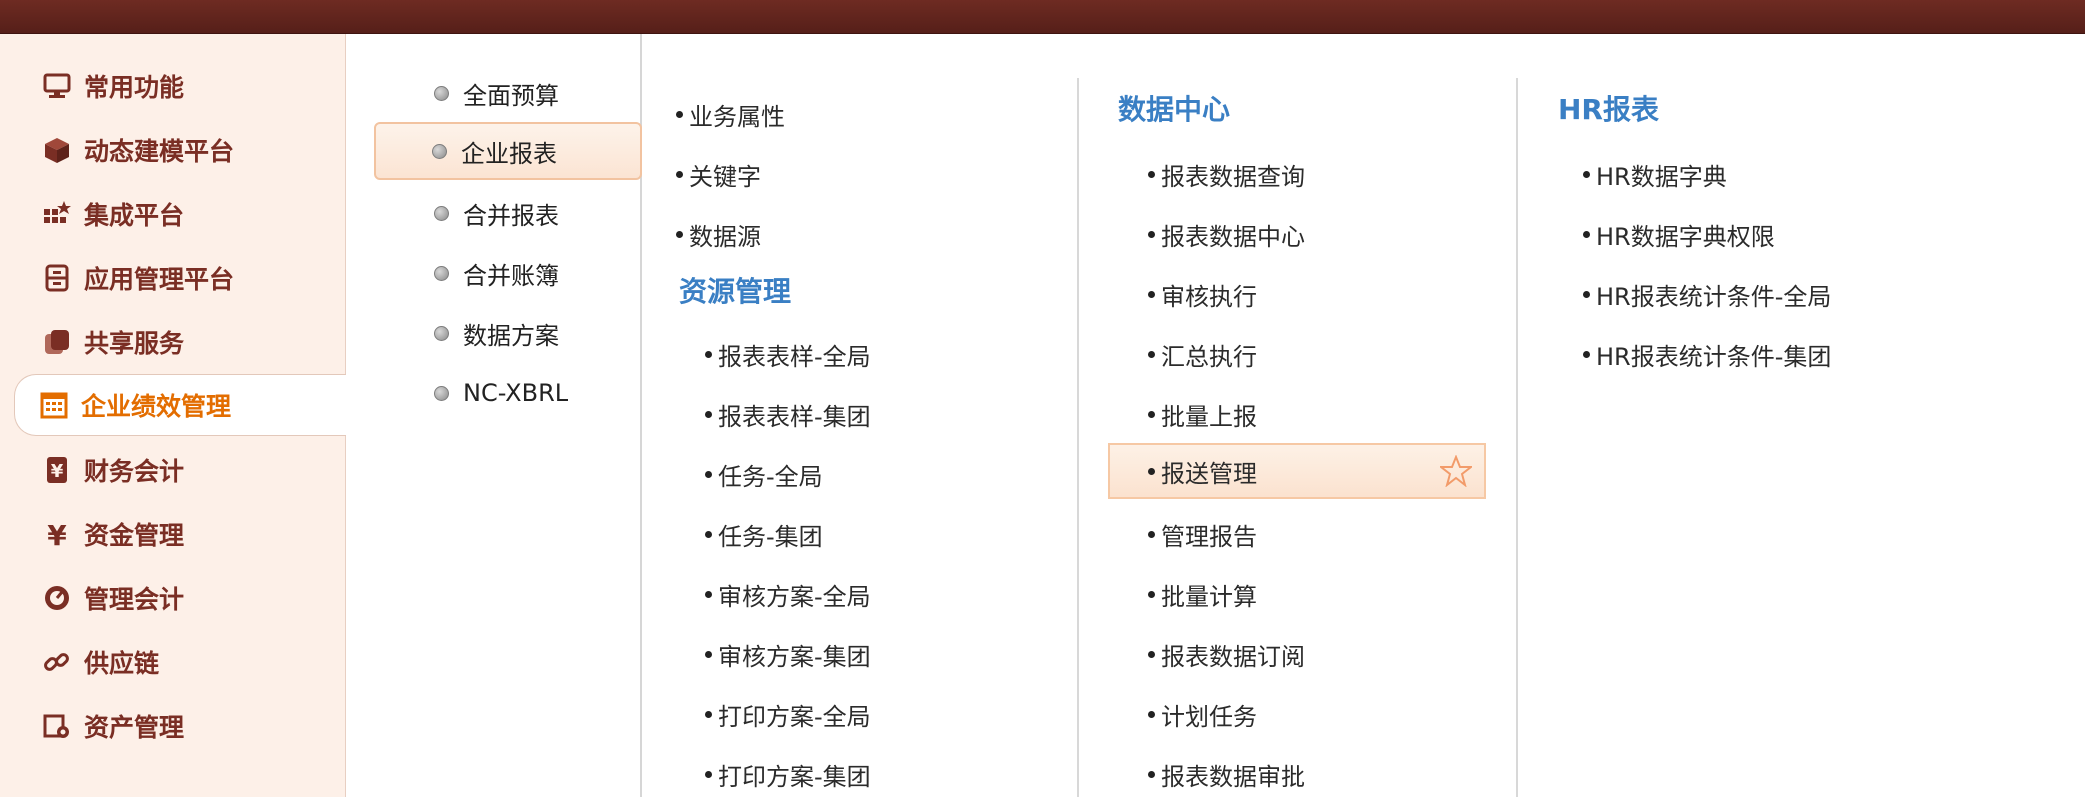 Image resolution: width=2085 pixels, height=800 pixels. Describe the element at coordinates (508, 213) in the screenshot. I see `category-item-consolidated-reports: 合并报表` at that location.